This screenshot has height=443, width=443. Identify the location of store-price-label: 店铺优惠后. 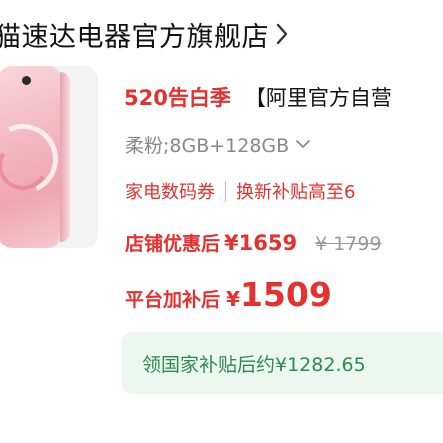
(173, 244).